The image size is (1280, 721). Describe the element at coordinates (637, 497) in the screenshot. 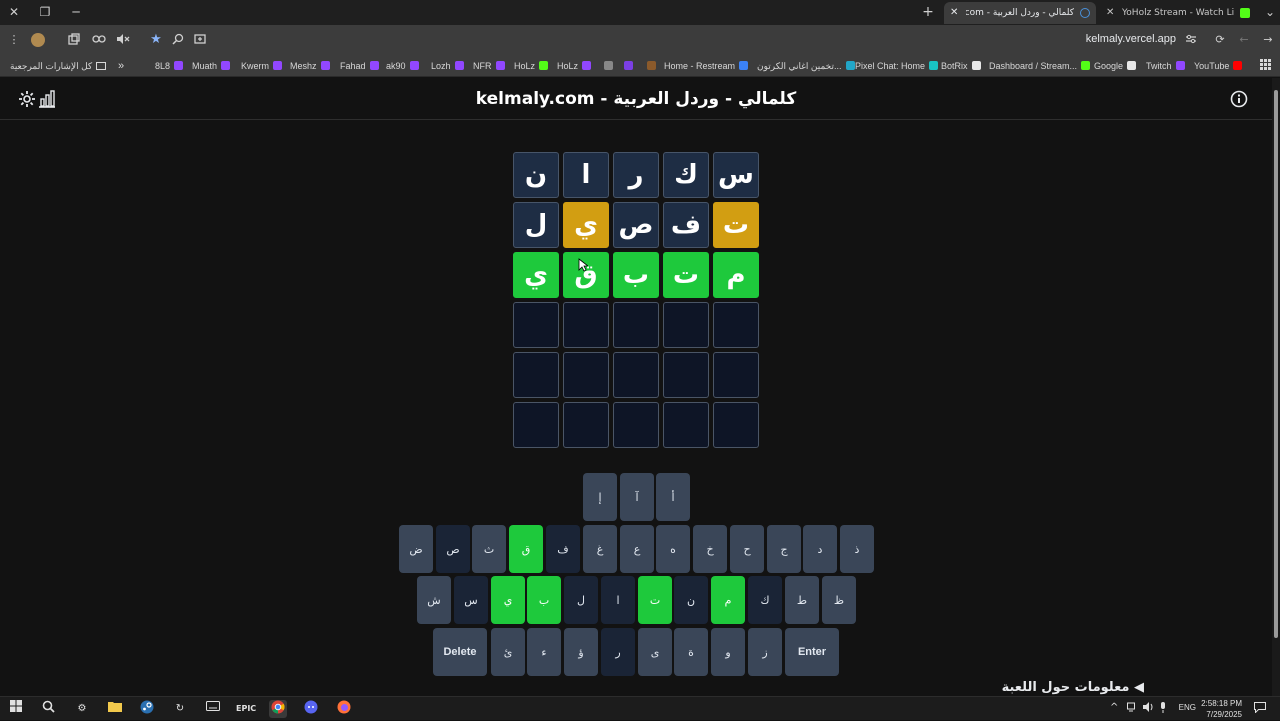

I see `keyboard-key: آ` at that location.